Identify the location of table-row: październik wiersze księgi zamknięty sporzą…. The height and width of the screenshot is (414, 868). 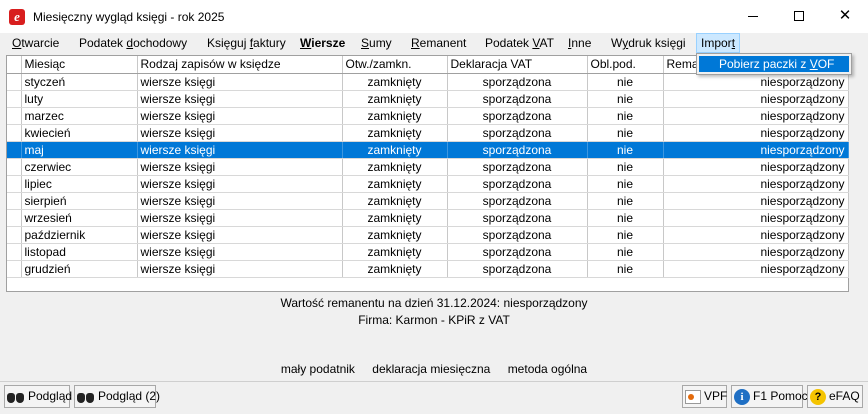
(428, 235).